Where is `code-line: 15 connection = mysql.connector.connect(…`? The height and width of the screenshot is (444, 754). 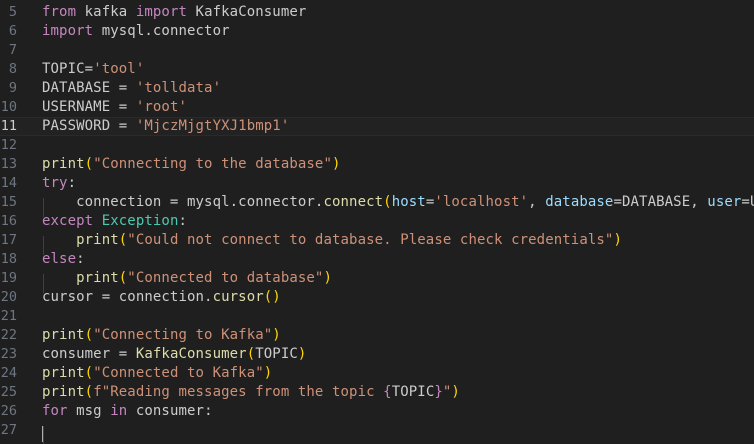 code-line: 15 connection = mysql.connector.connect(… is located at coordinates (377, 202).